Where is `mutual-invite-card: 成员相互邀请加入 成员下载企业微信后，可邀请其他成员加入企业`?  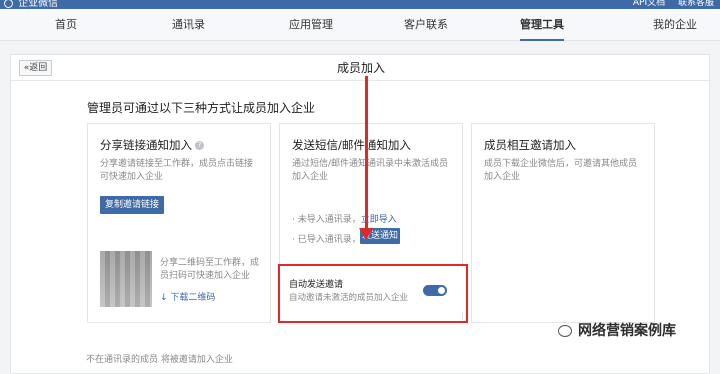
mutual-invite-card: 成员相互邀请加入 成员下载企业微信后，可邀请其他成员加入企业 is located at coordinates (563, 223).